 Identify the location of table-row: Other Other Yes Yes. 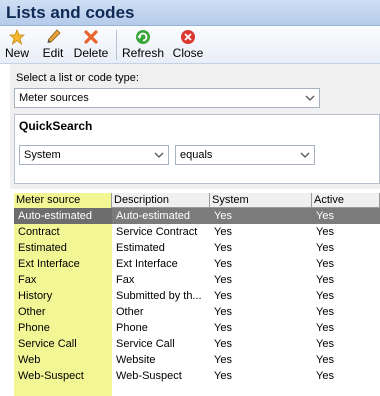
(197, 312).